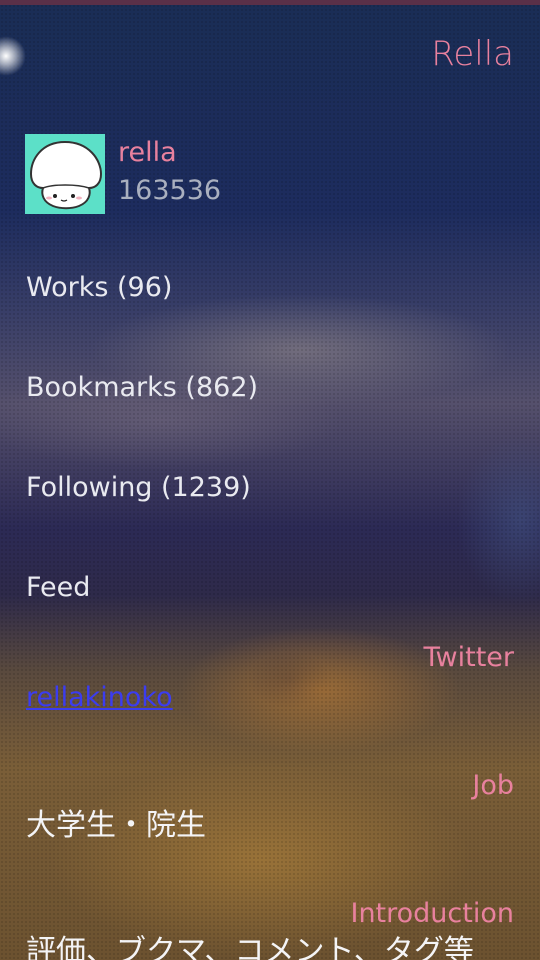 The height and width of the screenshot is (960, 540). What do you see at coordinates (469, 657) in the screenshot?
I see `twitter-label: Twitter` at bounding box center [469, 657].